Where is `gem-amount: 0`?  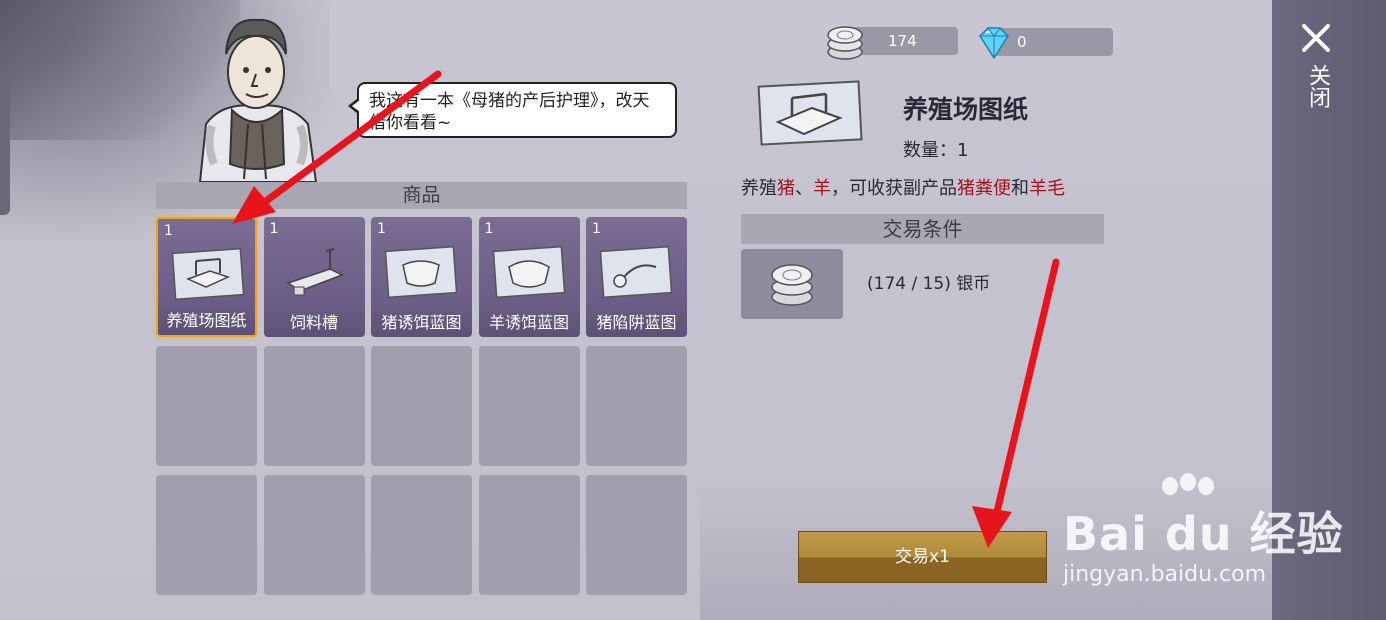
gem-amount: 0 is located at coordinates (1022, 42).